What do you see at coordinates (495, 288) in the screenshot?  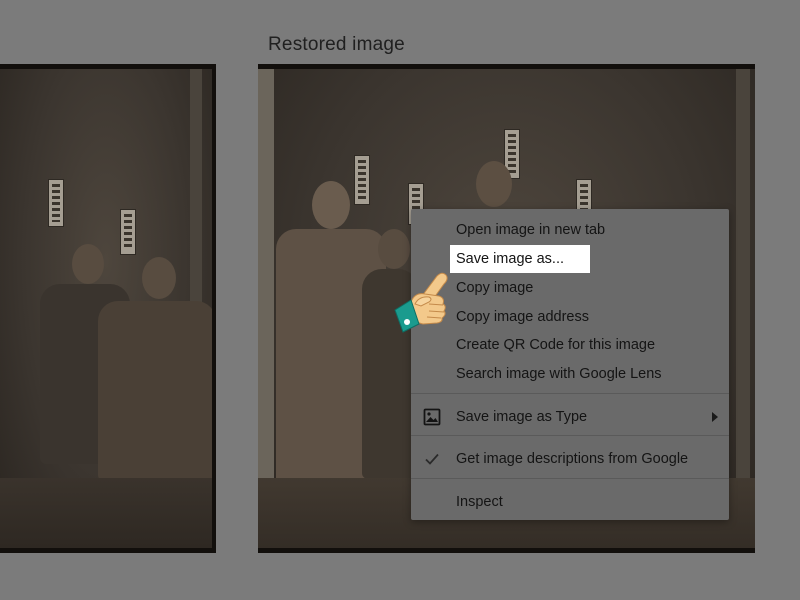 I see `menu-item-label: Copy image` at bounding box center [495, 288].